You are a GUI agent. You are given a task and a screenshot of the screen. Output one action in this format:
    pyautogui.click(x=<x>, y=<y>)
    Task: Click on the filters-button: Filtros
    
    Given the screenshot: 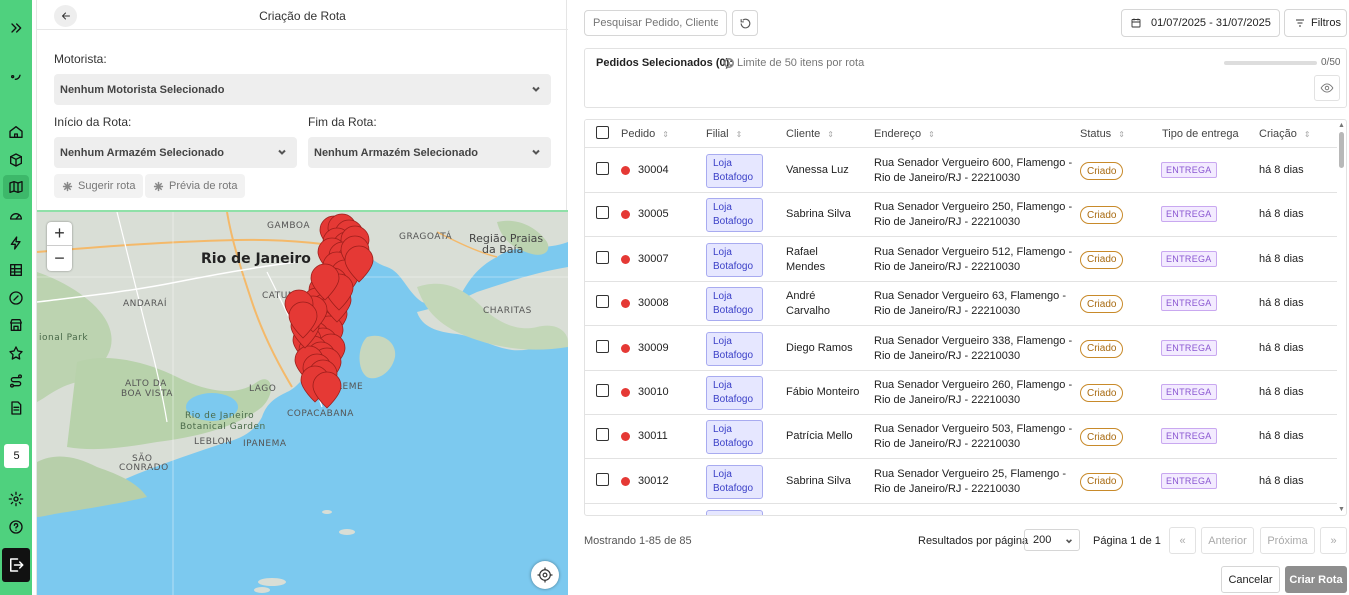 What is the action you would take?
    pyautogui.click(x=1315, y=23)
    